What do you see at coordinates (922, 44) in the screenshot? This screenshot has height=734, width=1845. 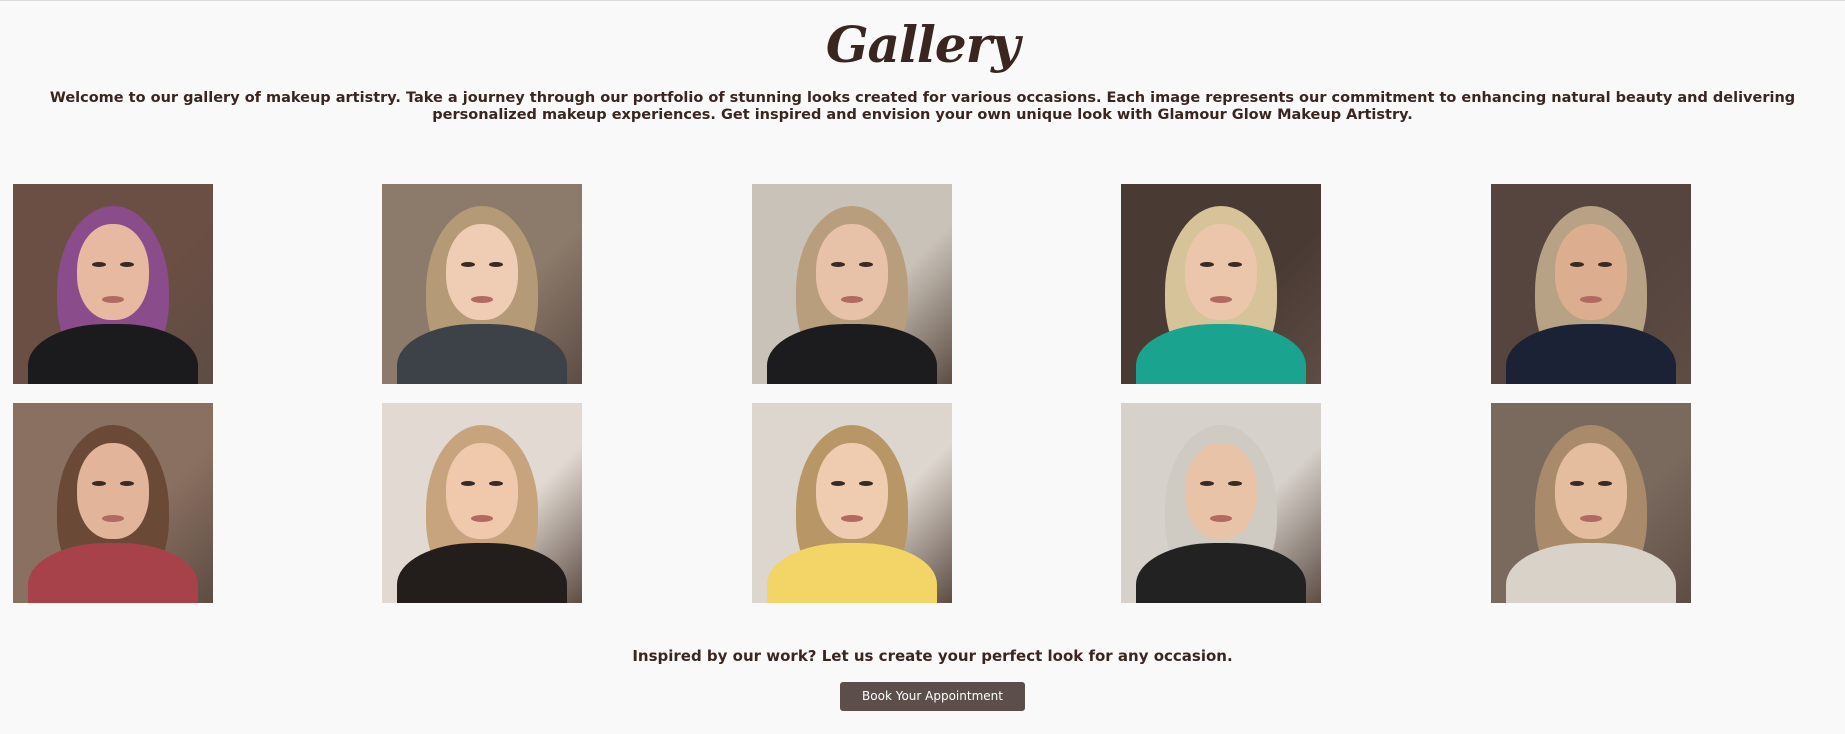 I see `page-title: Gallery` at bounding box center [922, 44].